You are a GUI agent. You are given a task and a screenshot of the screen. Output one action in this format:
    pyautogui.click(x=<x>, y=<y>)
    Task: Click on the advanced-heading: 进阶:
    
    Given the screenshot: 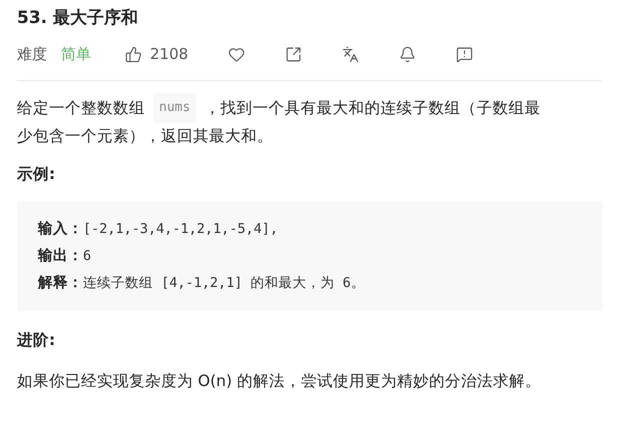 What is the action you would take?
    pyautogui.click(x=36, y=340)
    